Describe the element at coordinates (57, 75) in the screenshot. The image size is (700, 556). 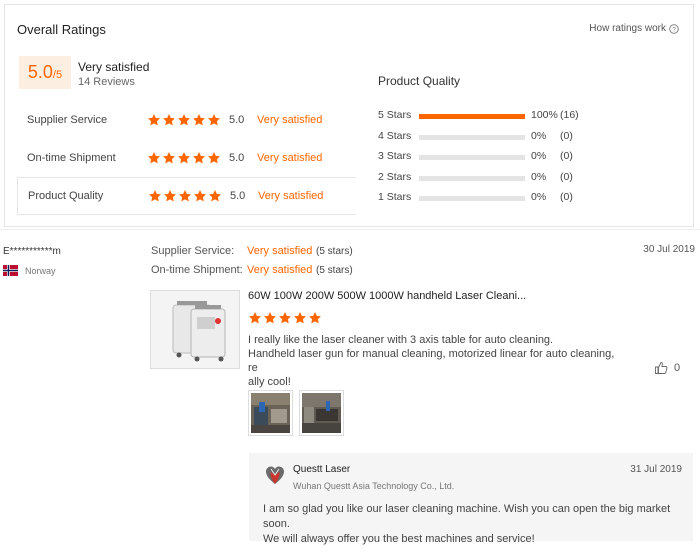
I see `overall-score-max: /5` at that location.